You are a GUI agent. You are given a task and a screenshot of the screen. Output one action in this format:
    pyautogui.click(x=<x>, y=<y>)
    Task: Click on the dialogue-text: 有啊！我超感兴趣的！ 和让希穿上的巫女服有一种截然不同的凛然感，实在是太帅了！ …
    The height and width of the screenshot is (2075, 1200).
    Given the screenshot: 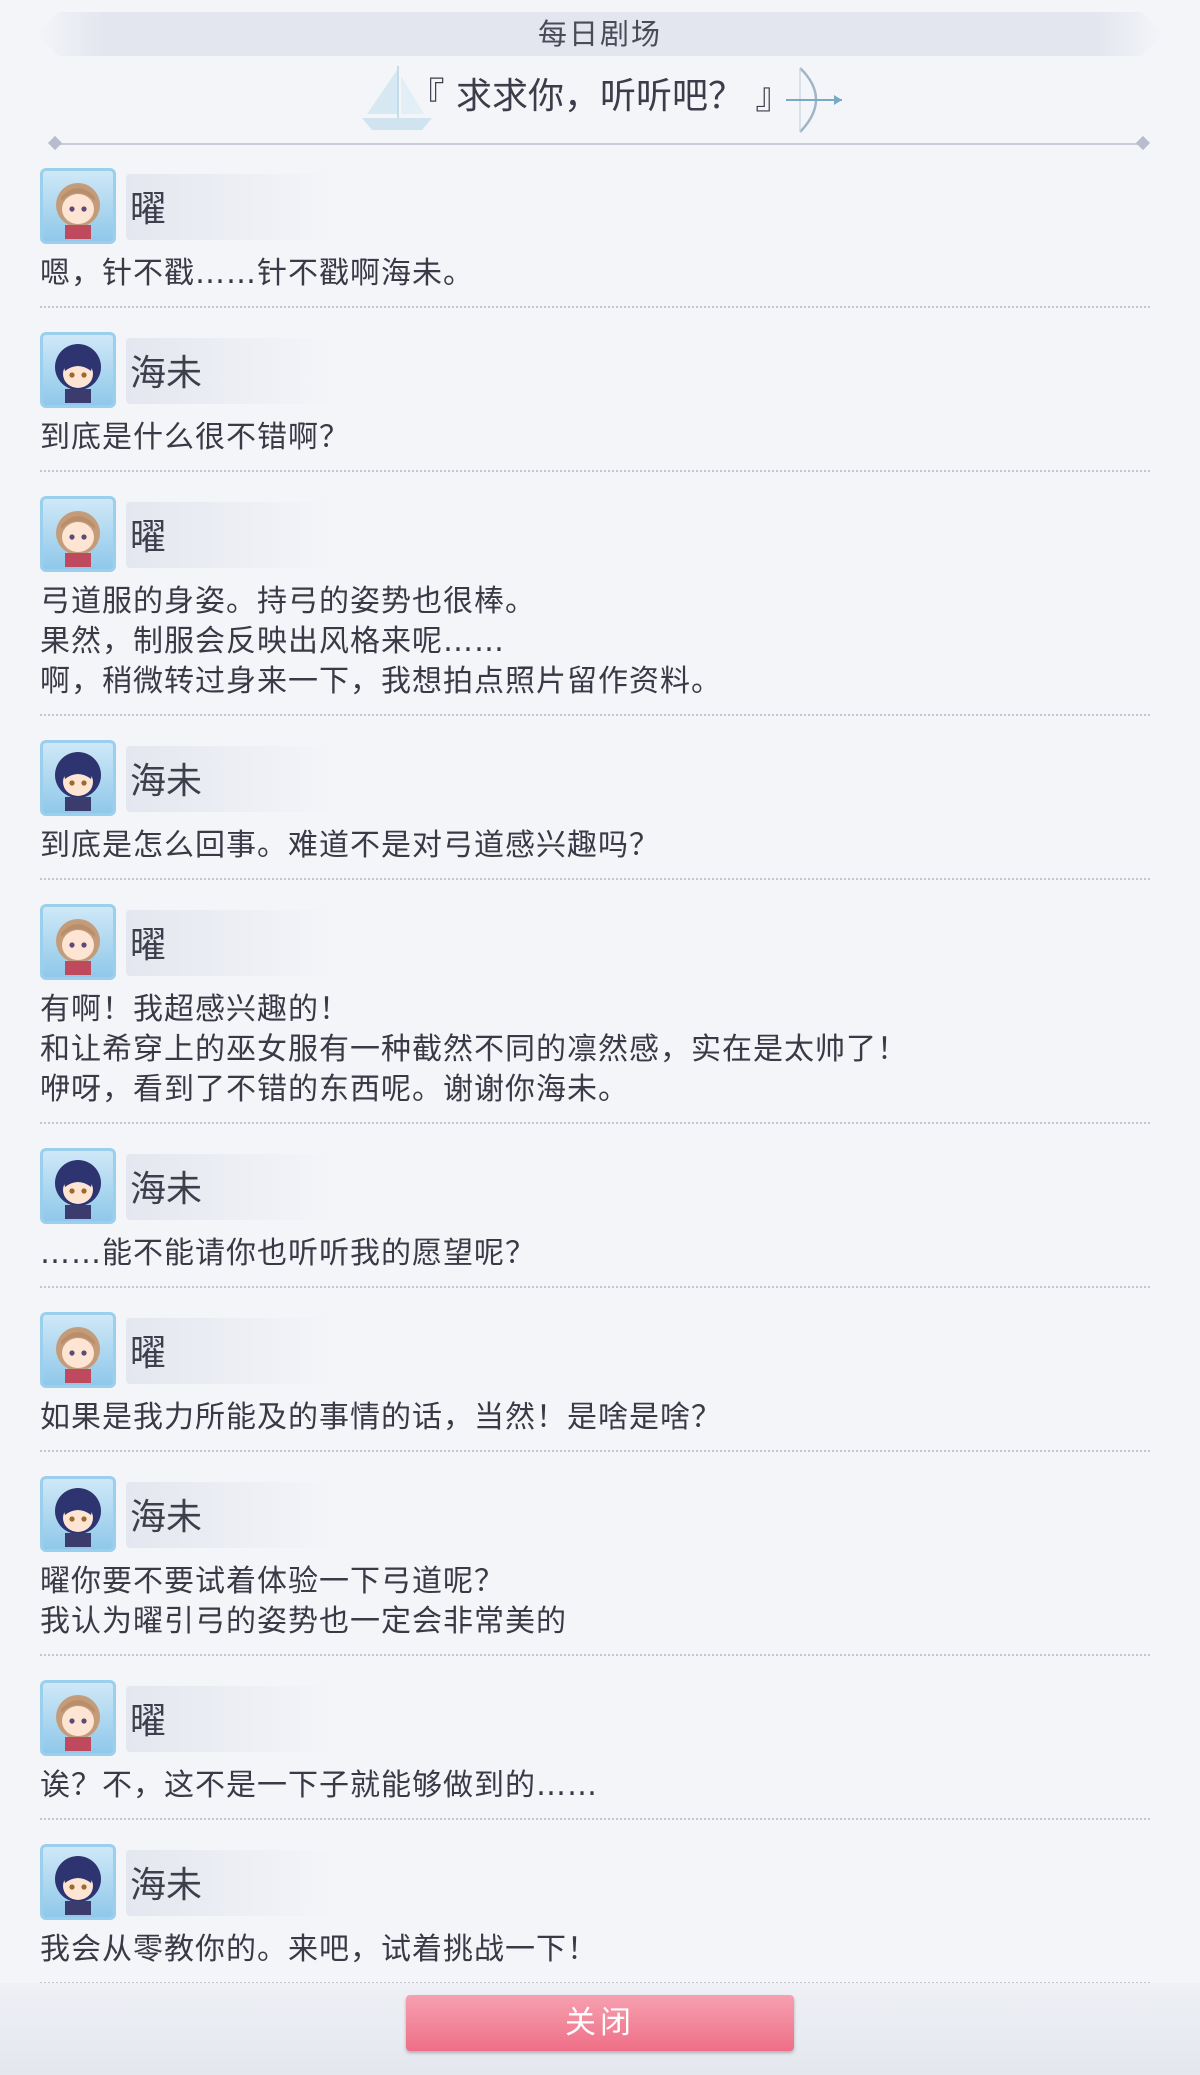 What is the action you would take?
    pyautogui.click(x=474, y=1049)
    